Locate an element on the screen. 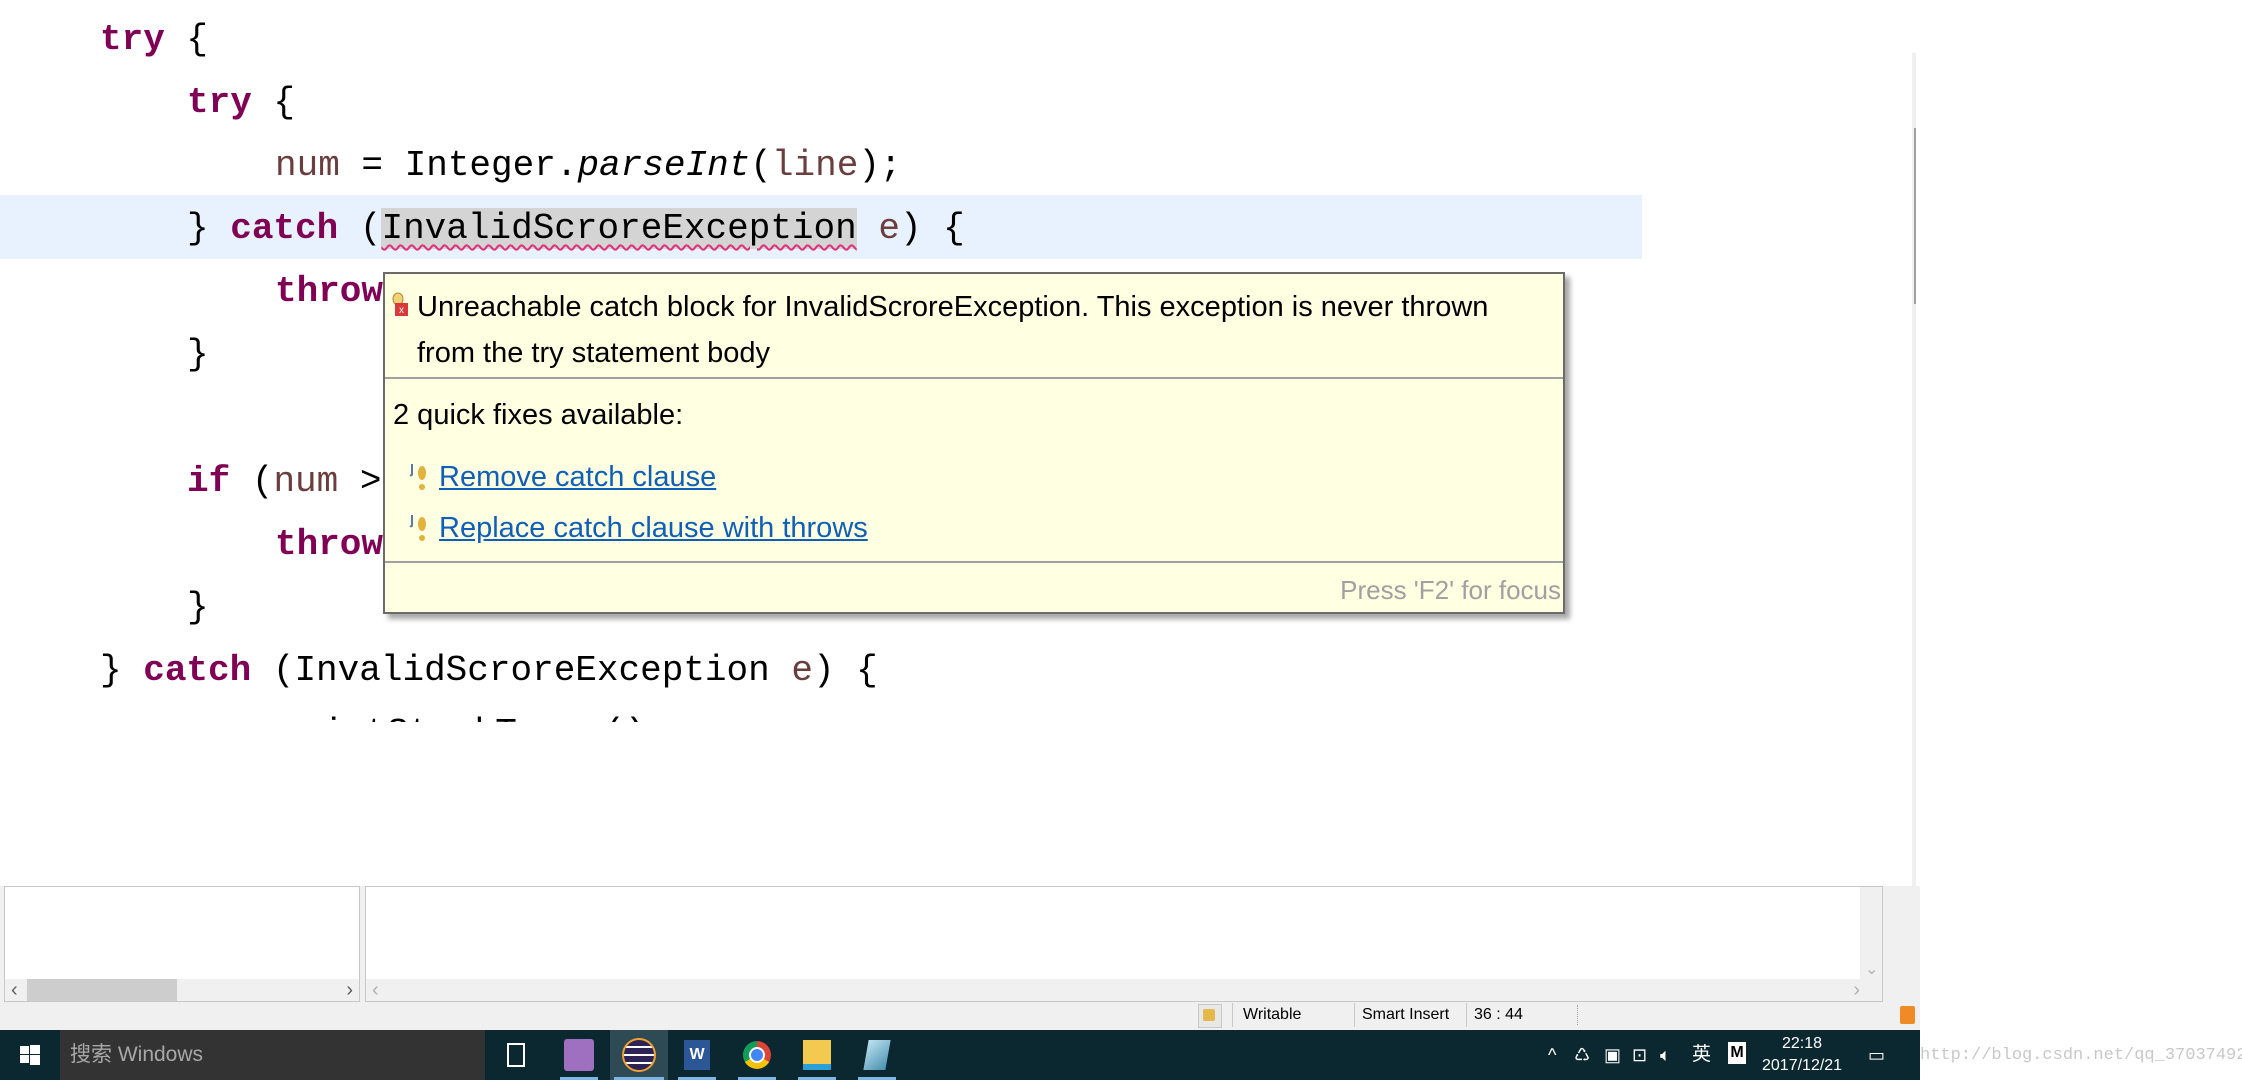 This screenshot has width=2242, height=1083. windows-icon is located at coordinates (30, 1055).